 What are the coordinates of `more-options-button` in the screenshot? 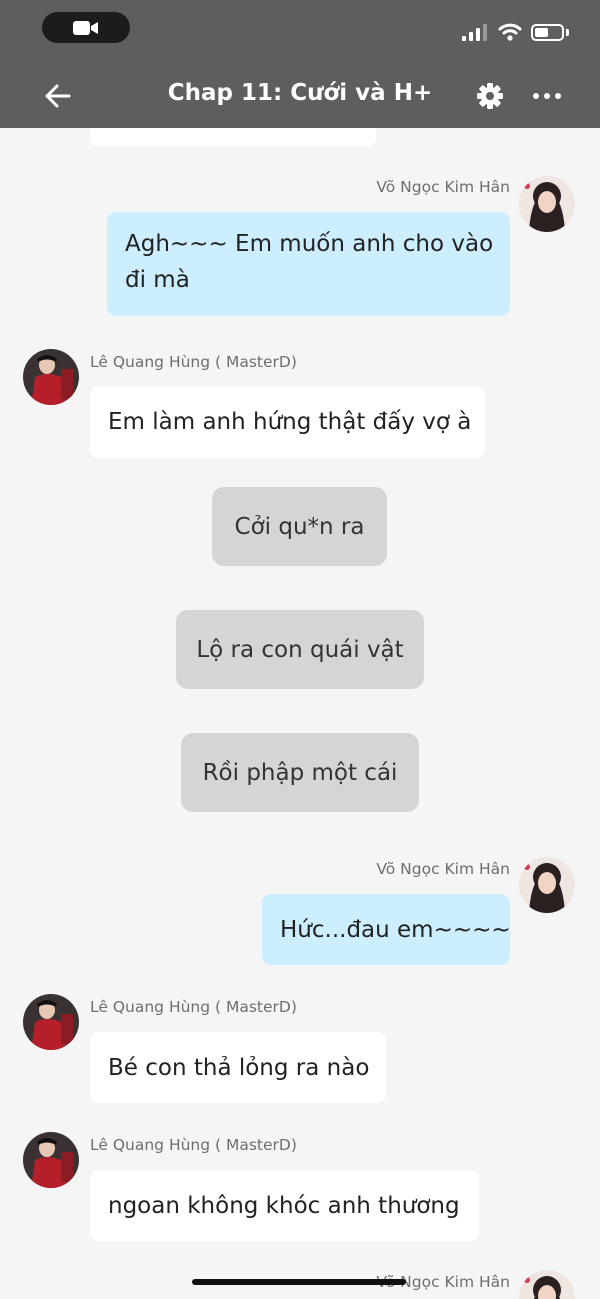 It's located at (547, 96).